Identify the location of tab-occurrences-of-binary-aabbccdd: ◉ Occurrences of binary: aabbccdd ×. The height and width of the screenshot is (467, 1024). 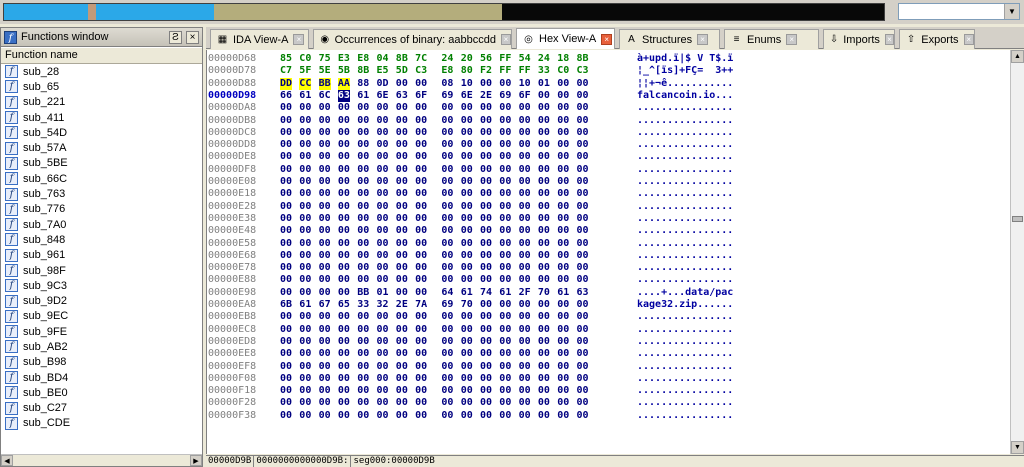
(412, 39).